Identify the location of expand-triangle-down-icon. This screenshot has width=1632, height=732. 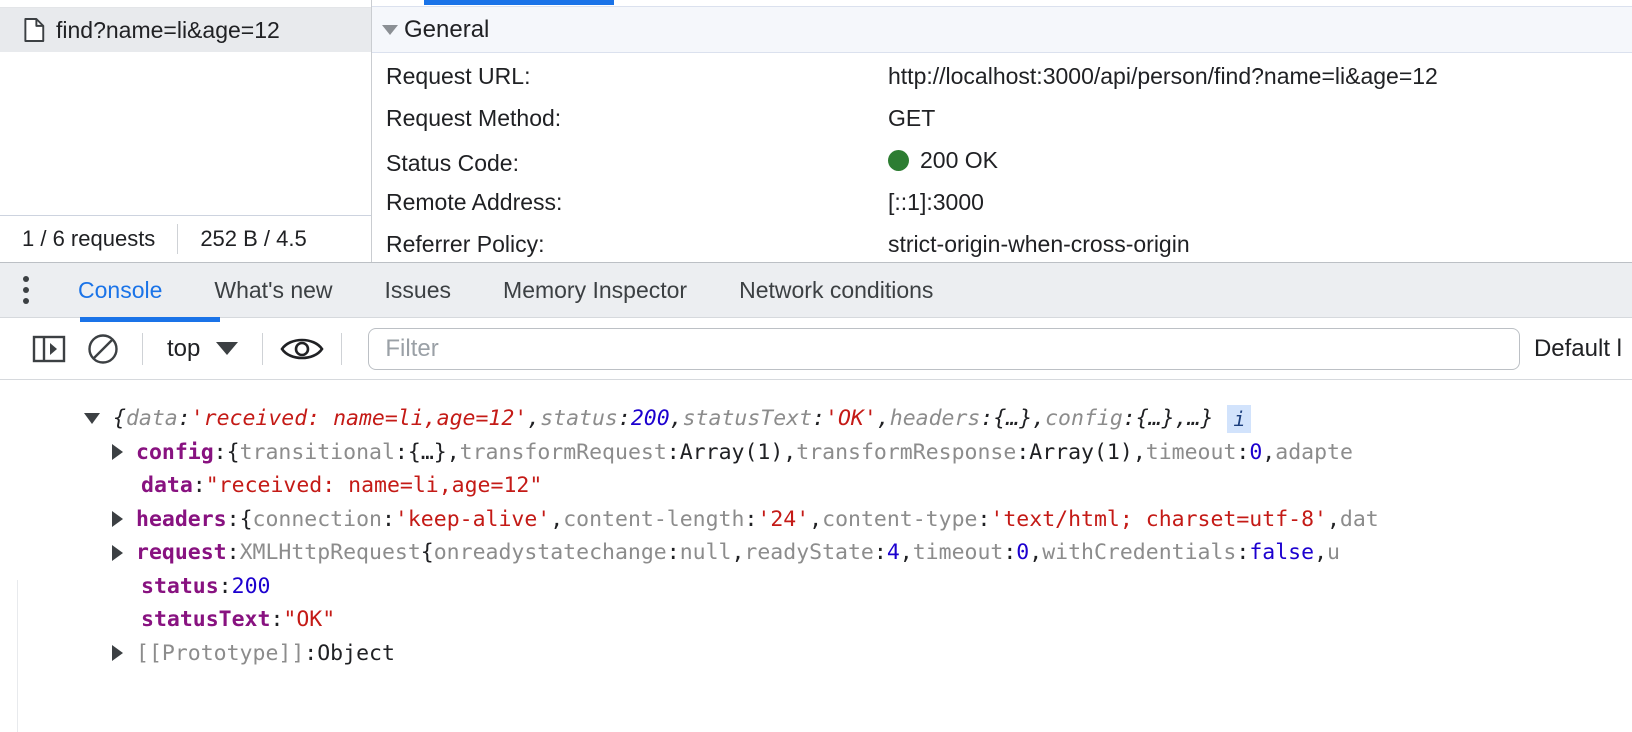
(92, 419).